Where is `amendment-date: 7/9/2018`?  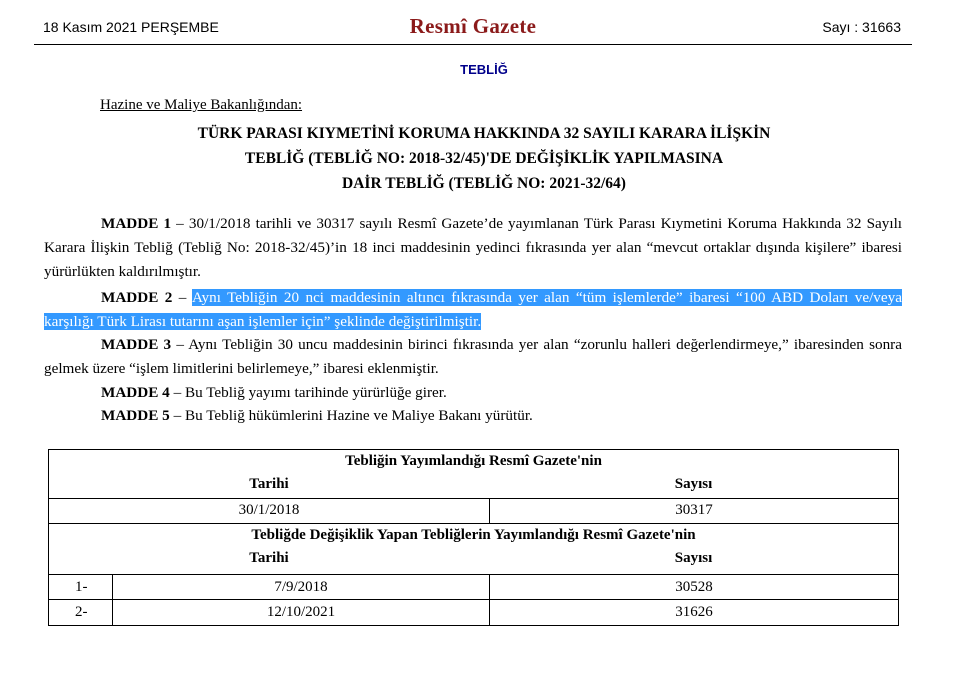
amendment-date: 7/9/2018 is located at coordinates (301, 587).